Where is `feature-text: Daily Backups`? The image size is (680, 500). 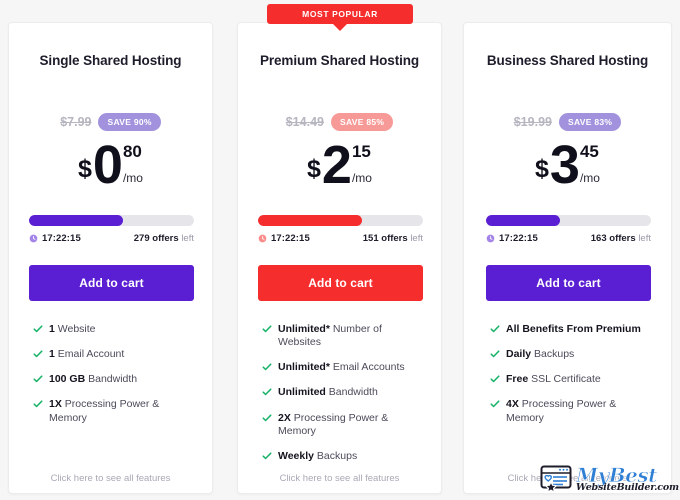
feature-text: Daily Backups is located at coordinates (540, 354).